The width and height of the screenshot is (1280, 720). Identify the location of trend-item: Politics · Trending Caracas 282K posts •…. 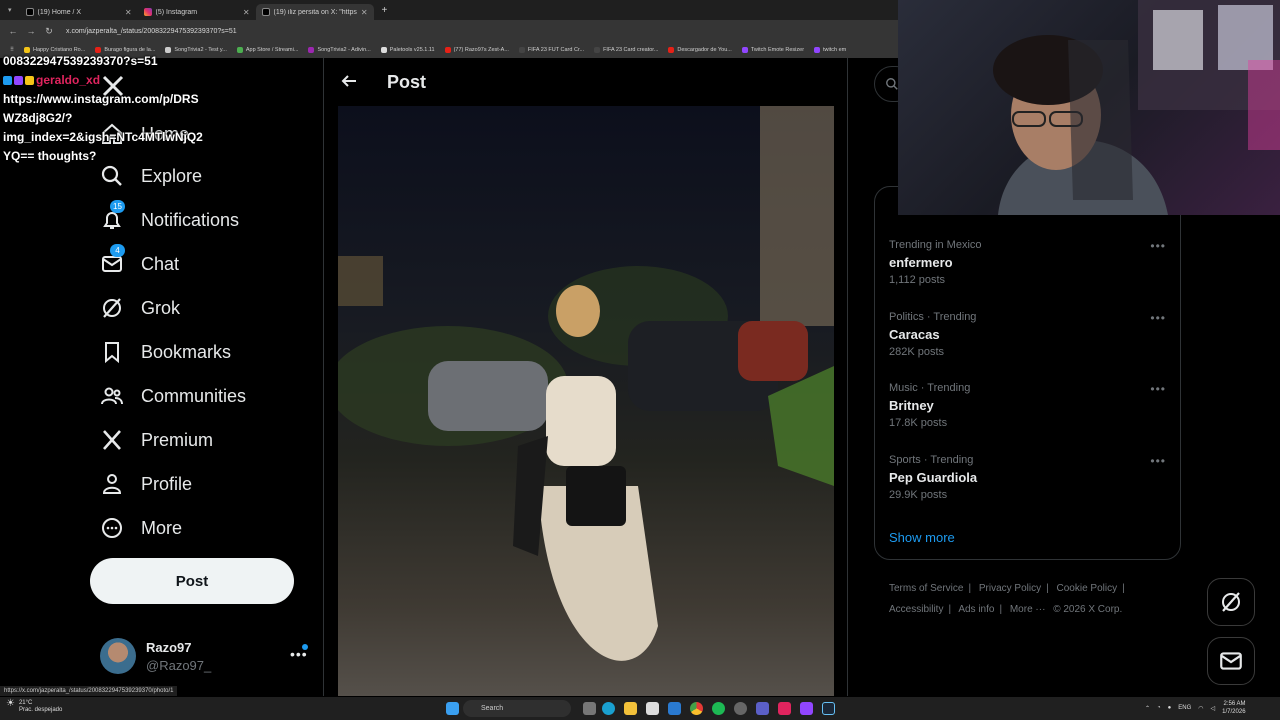
(1031, 334).